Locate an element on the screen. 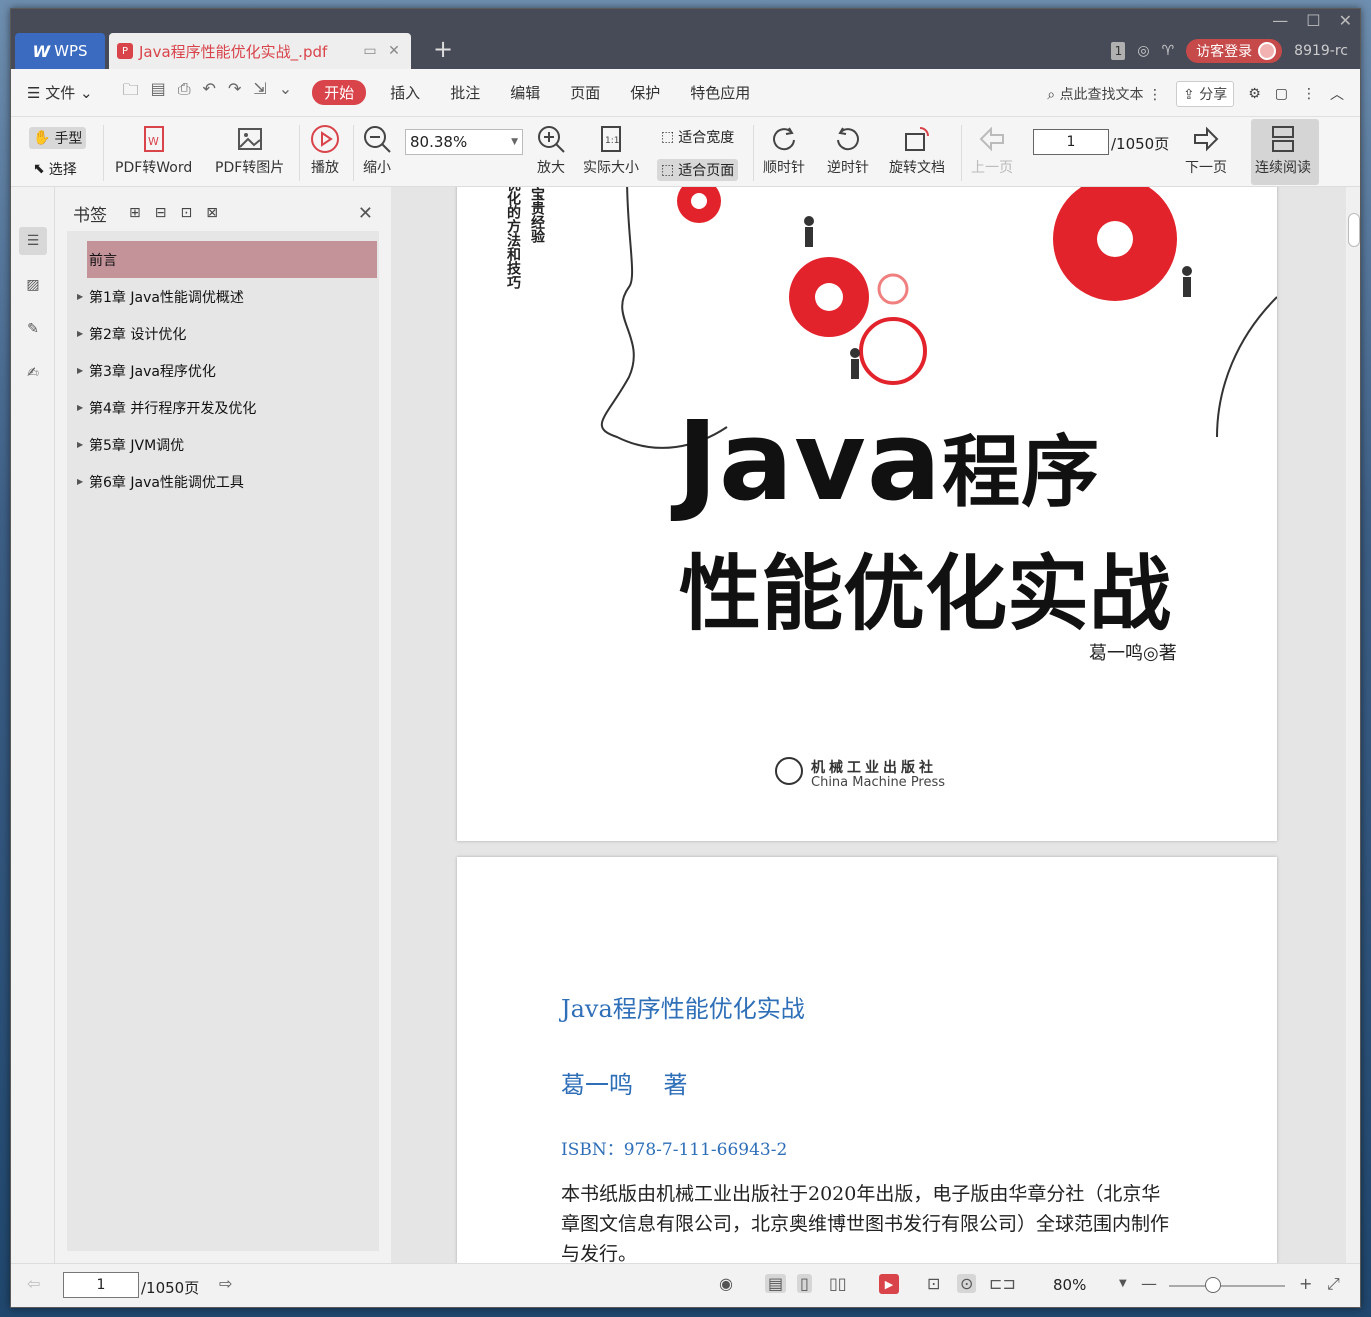 This screenshot has height=1317, width=1371. wps-home-tab: W WPS is located at coordinates (60, 51).